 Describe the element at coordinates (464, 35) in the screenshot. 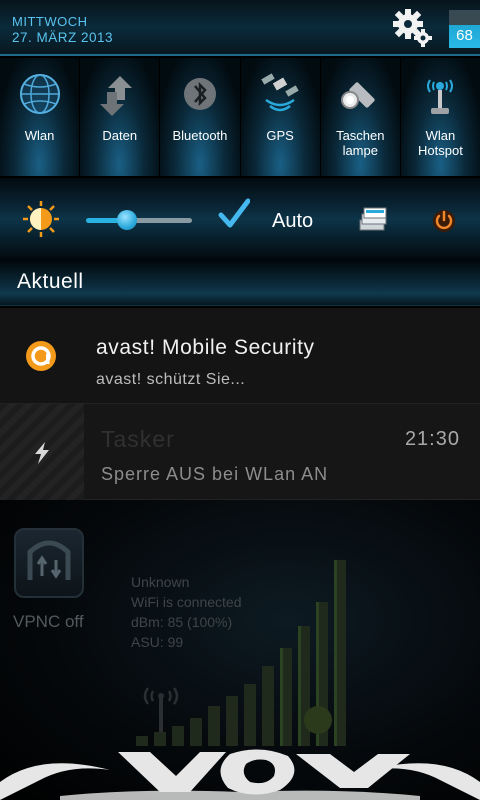

I see `battery-level: 68` at that location.